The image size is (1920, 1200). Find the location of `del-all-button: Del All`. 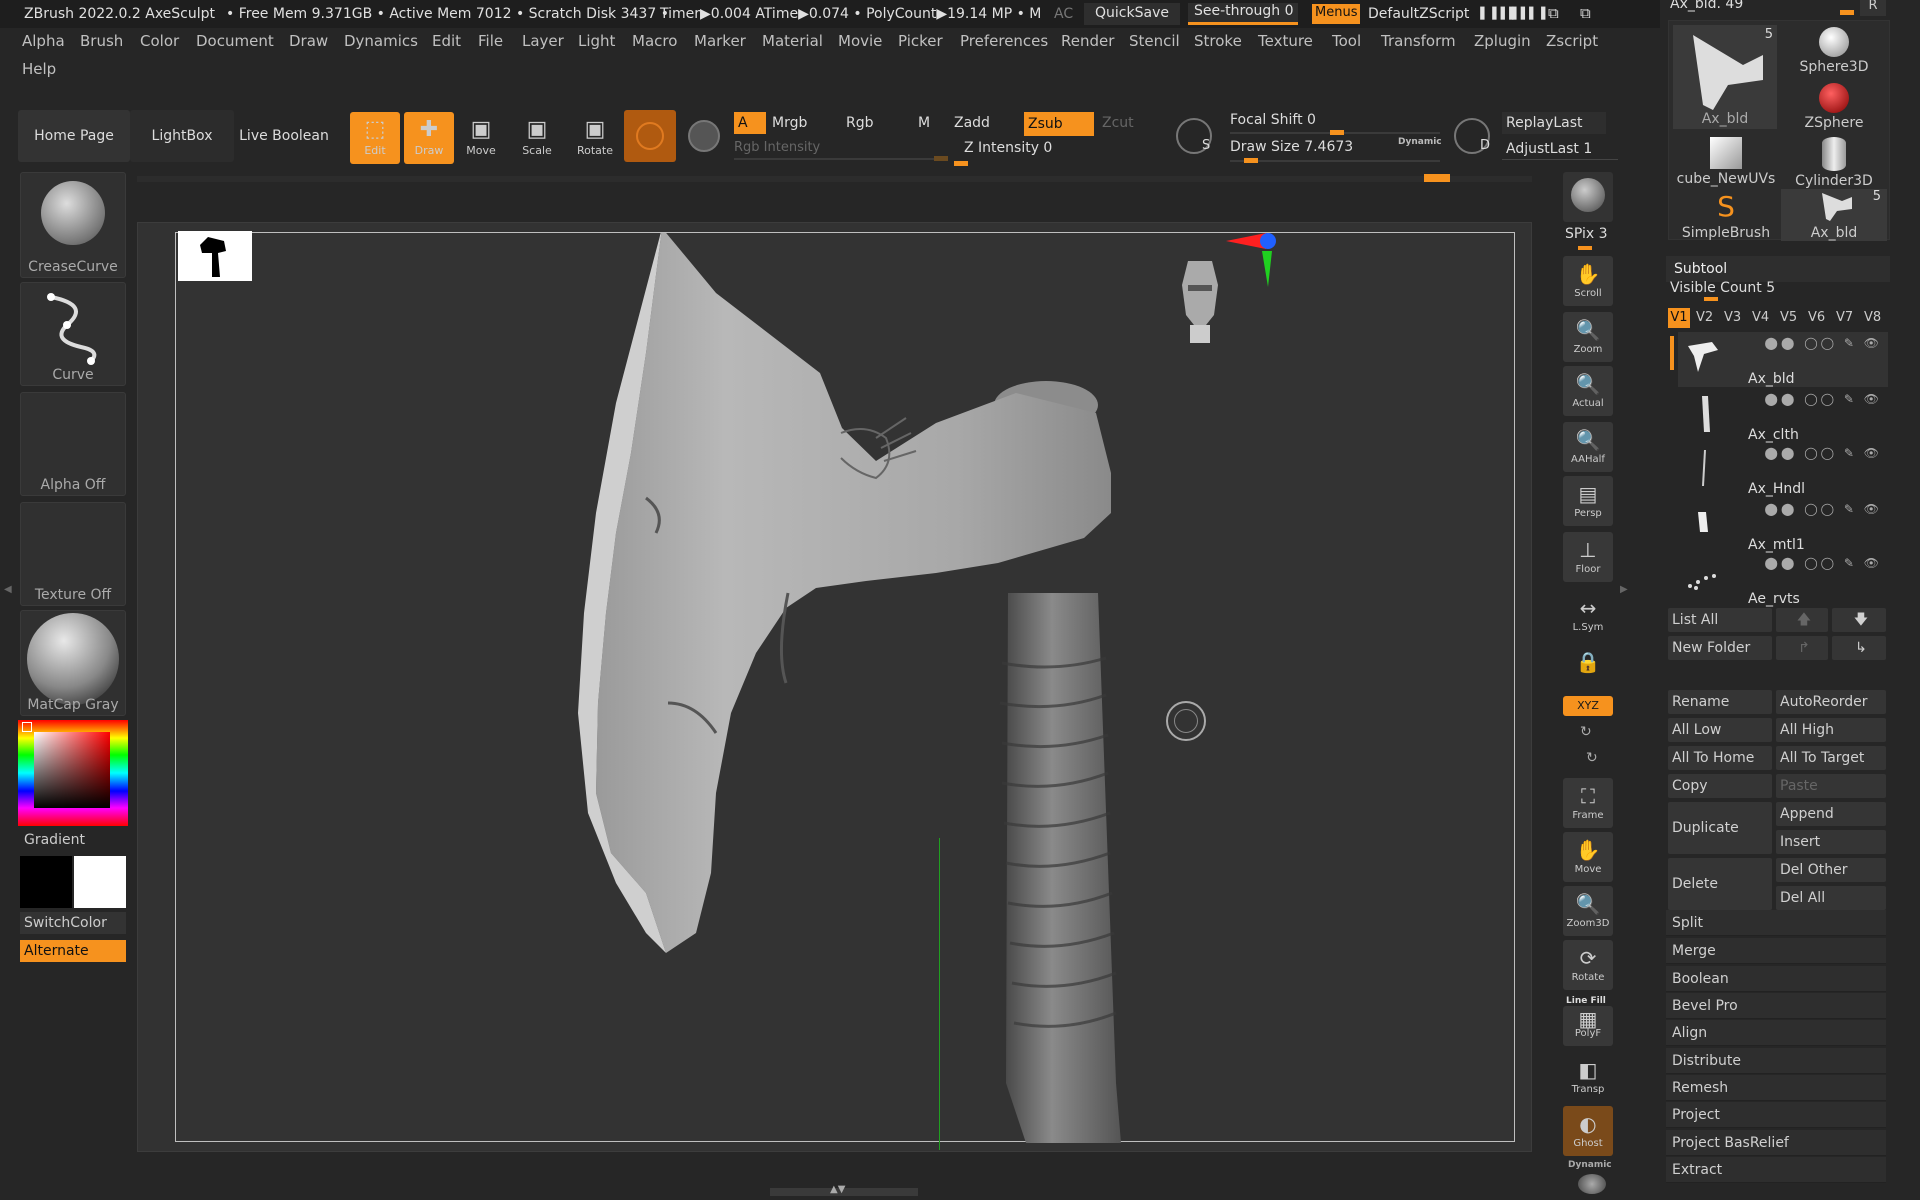

del-all-button: Del All is located at coordinates (1831, 898).